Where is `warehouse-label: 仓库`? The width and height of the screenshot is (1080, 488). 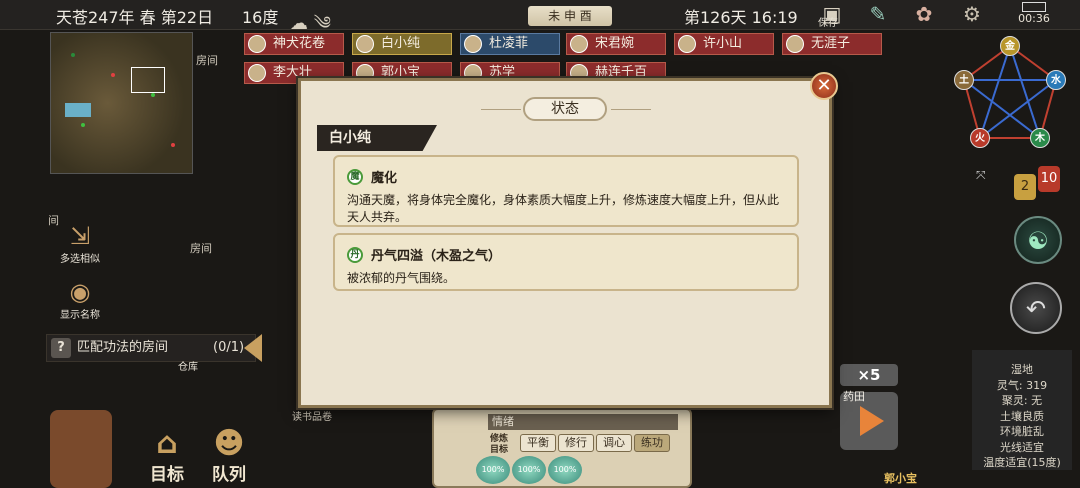
warehouse-label: 仓库 is located at coordinates (188, 367).